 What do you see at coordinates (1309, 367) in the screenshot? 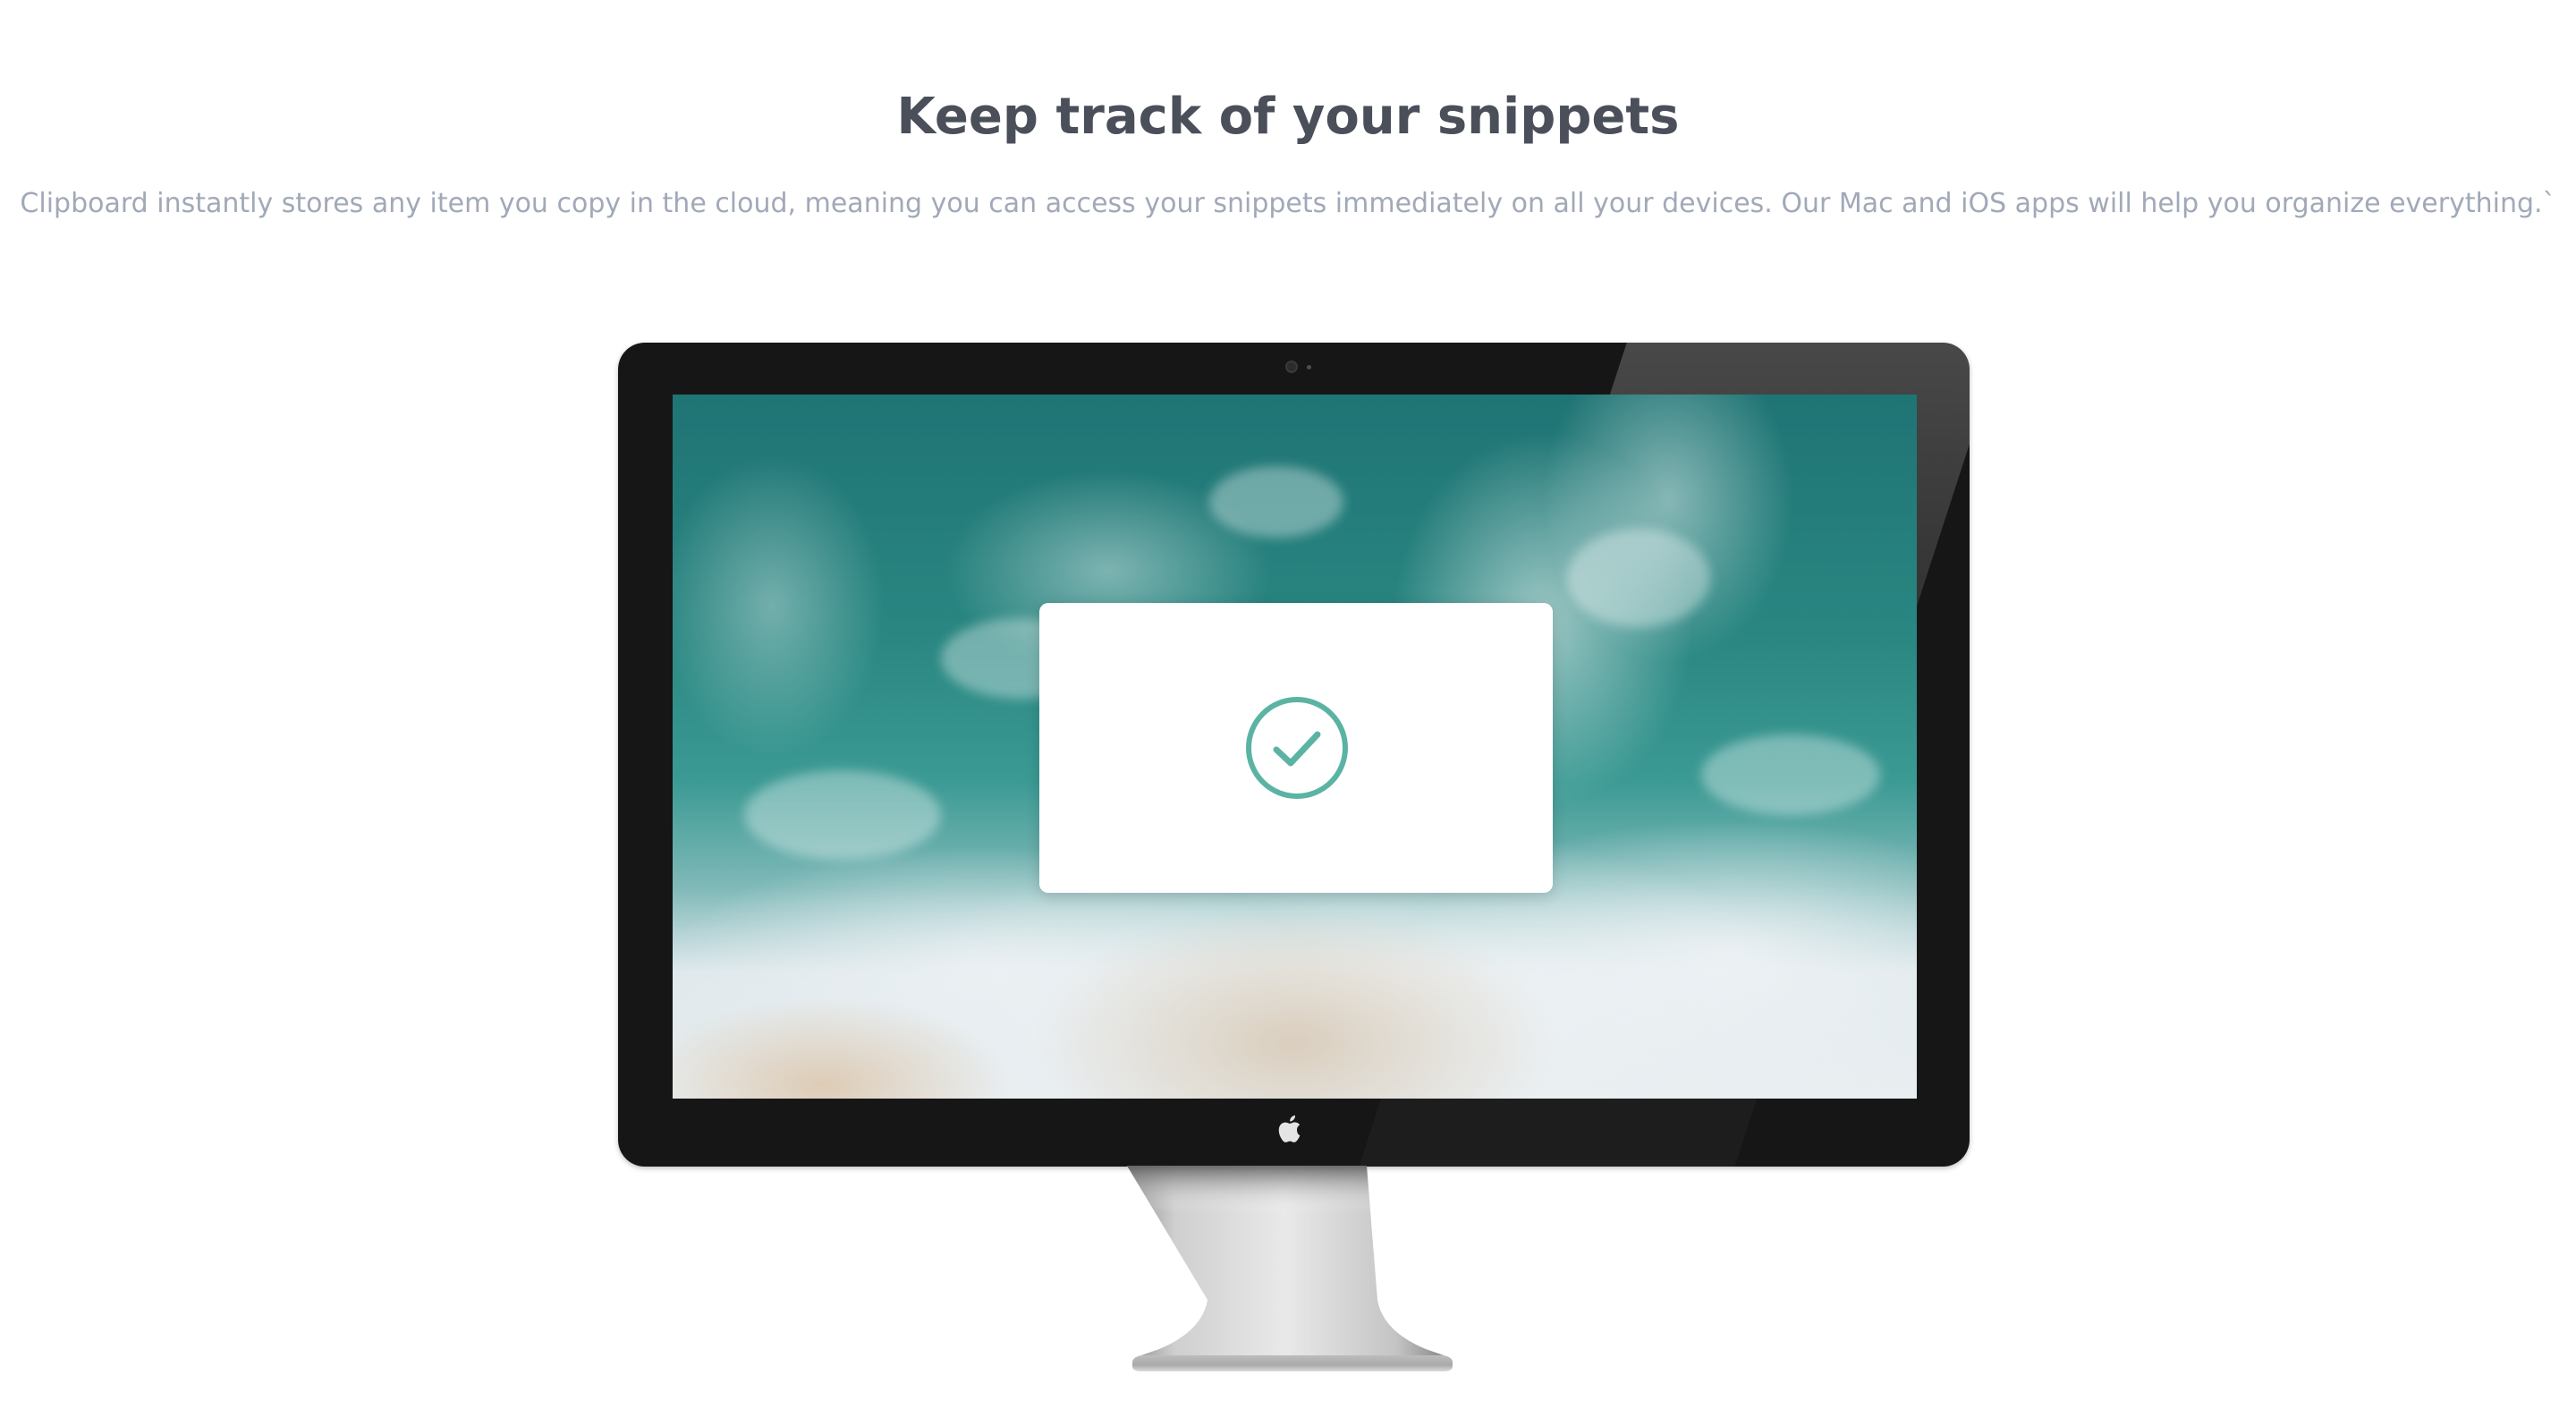
I see `camera-sensor` at bounding box center [1309, 367].